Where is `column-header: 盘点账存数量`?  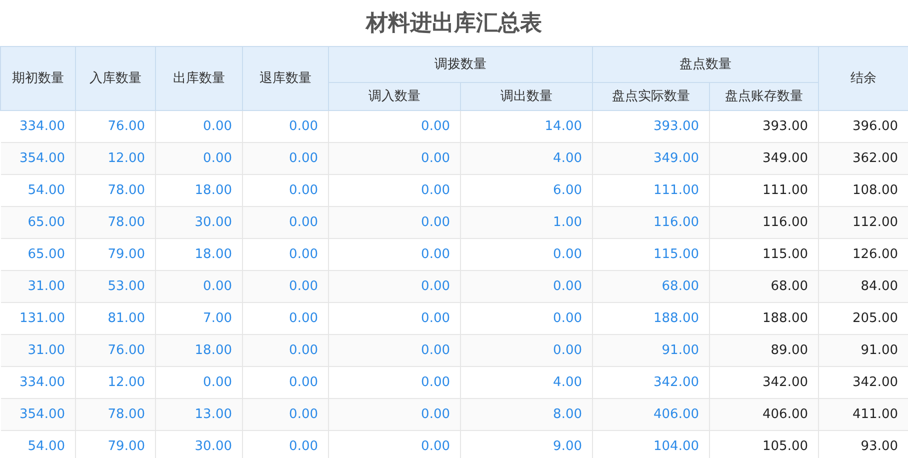 column-header: 盘点账存数量 is located at coordinates (764, 96).